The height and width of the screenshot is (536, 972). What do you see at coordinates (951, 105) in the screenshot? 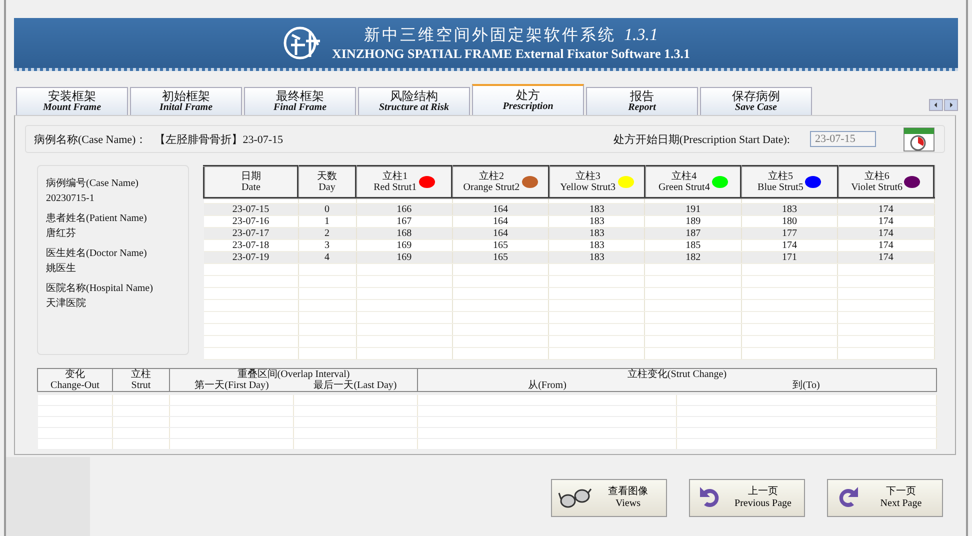
I see `scroll-right-icon` at bounding box center [951, 105].